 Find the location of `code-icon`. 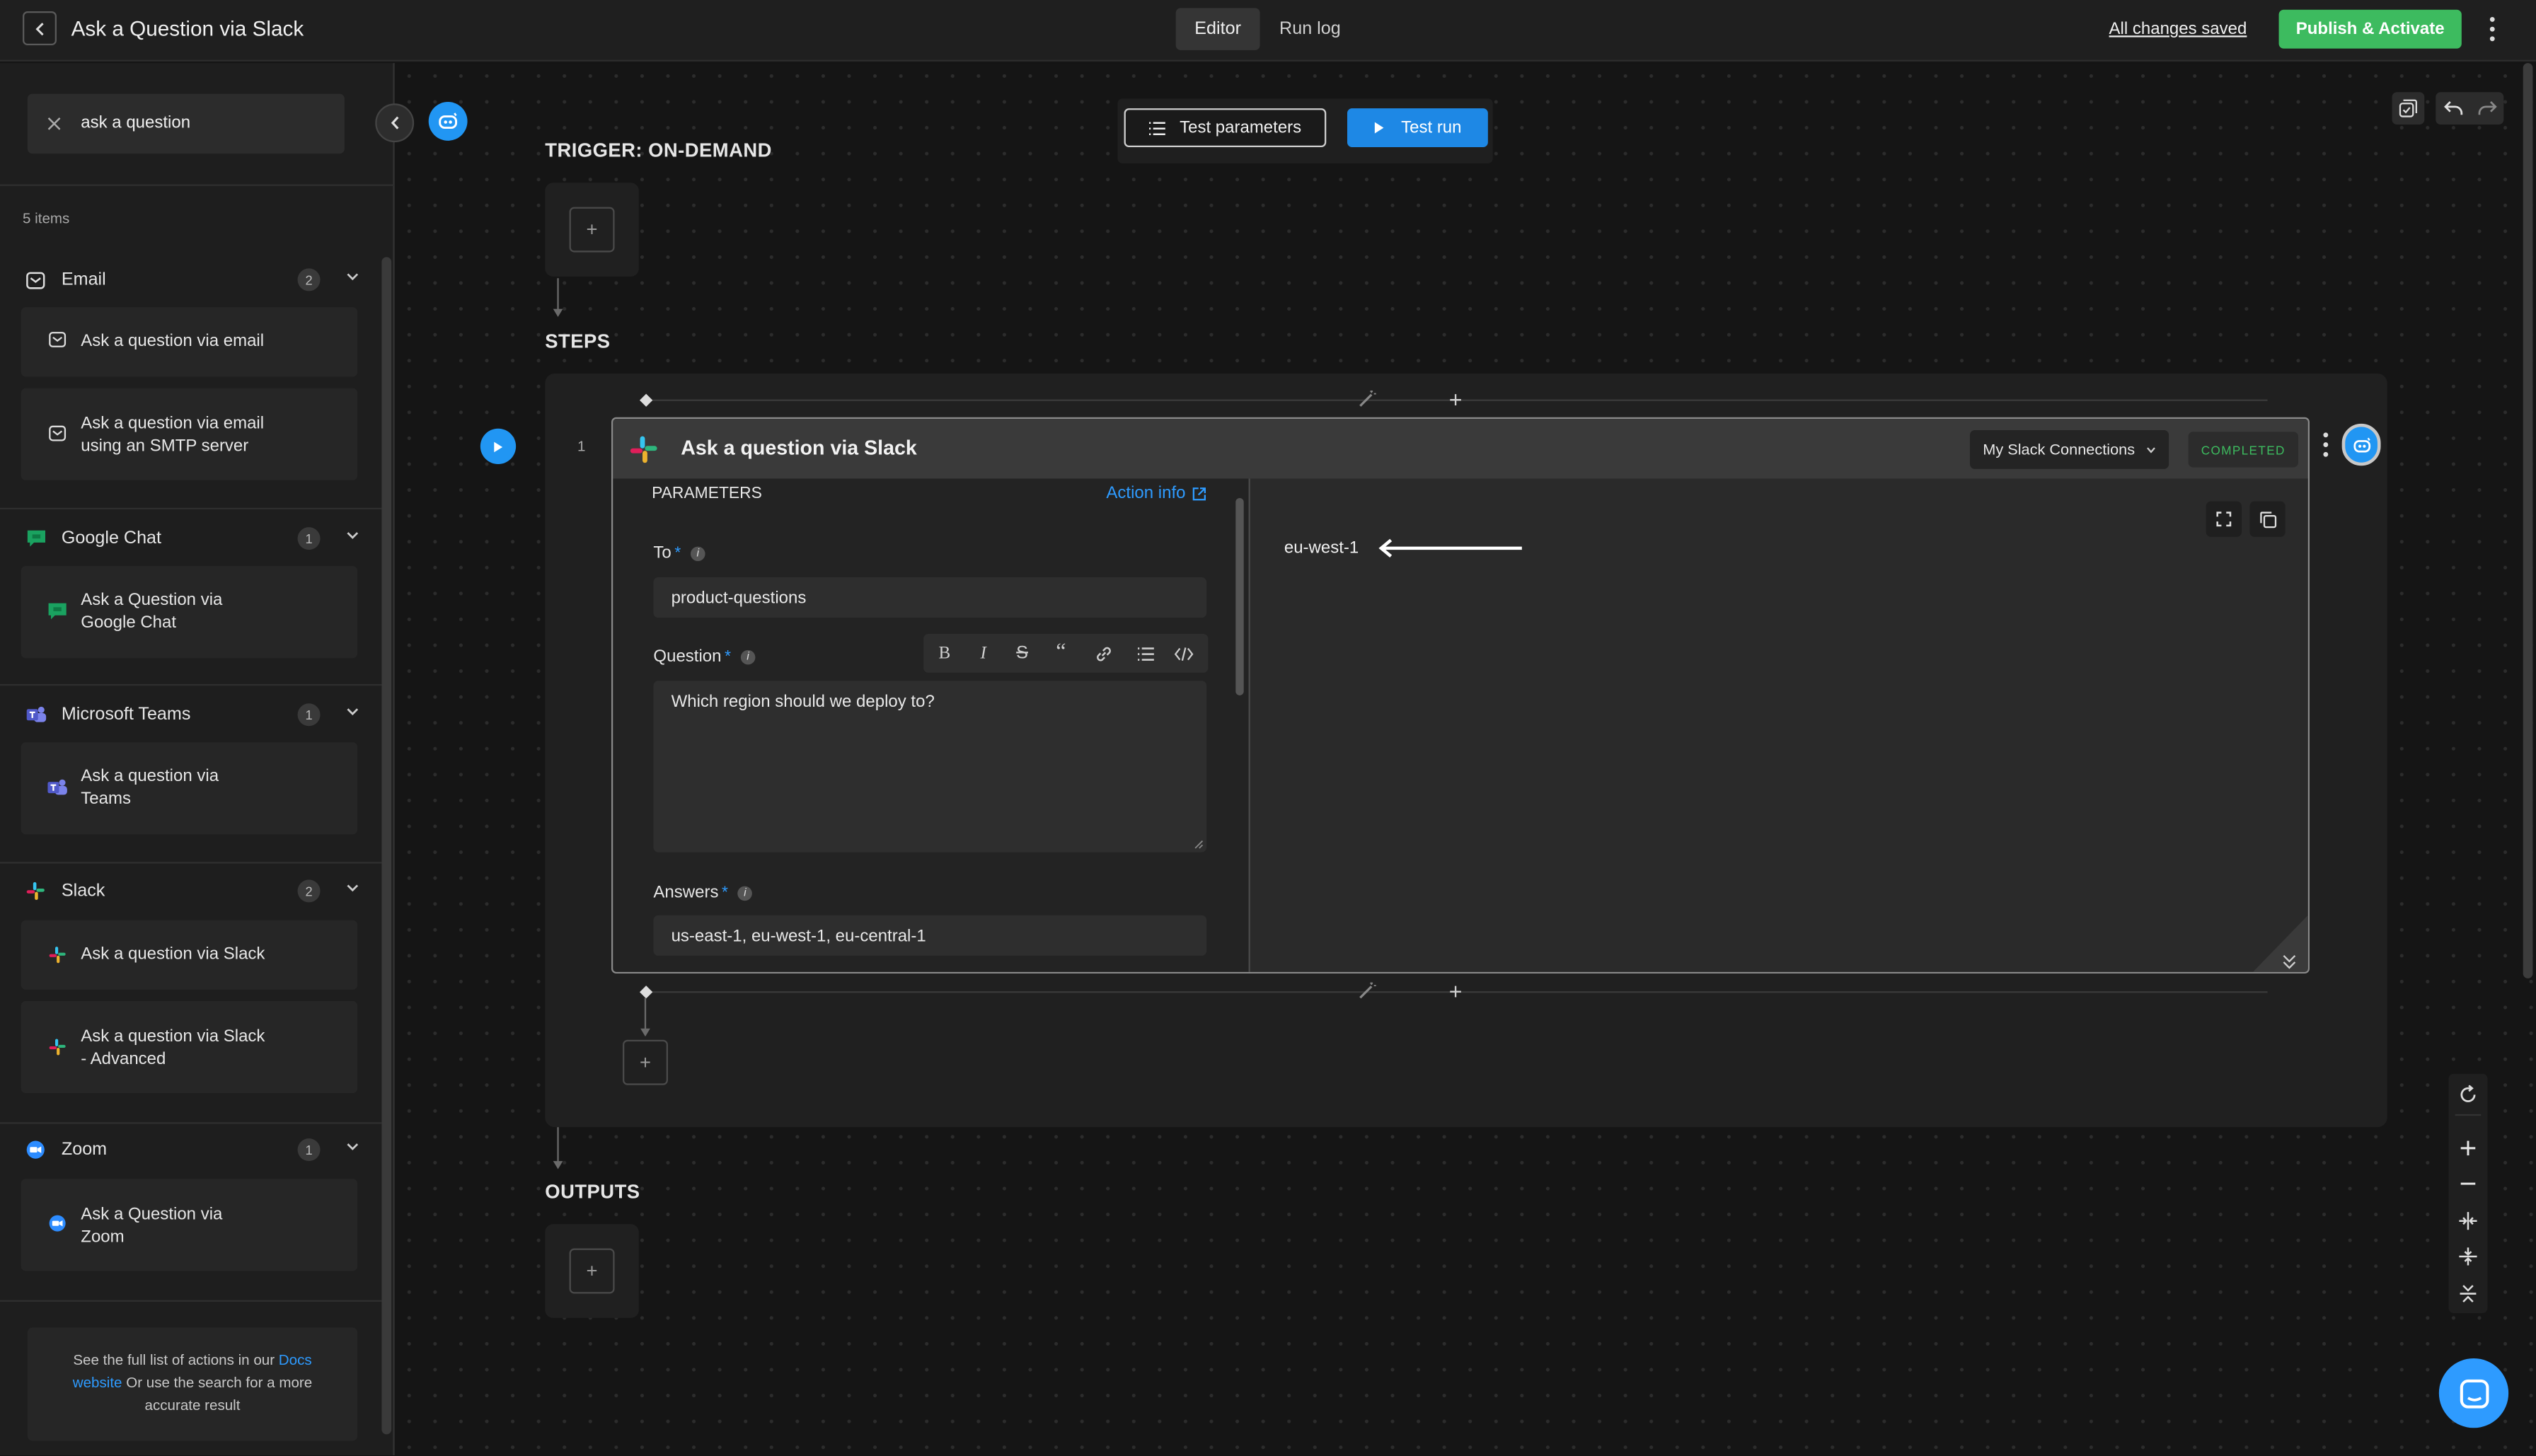

code-icon is located at coordinates (1183, 653).